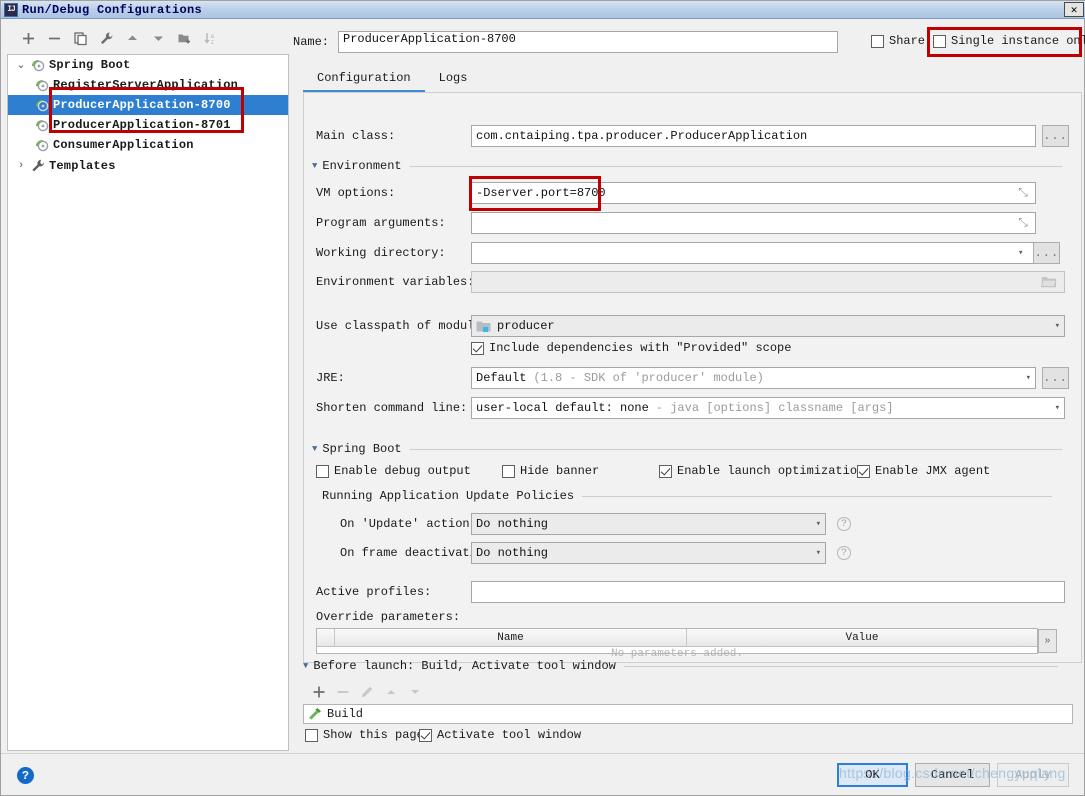 This screenshot has height=796, width=1085. What do you see at coordinates (771, 471) in the screenshot?
I see `enable-launch-optimization-label: Enable launch optimization` at bounding box center [771, 471].